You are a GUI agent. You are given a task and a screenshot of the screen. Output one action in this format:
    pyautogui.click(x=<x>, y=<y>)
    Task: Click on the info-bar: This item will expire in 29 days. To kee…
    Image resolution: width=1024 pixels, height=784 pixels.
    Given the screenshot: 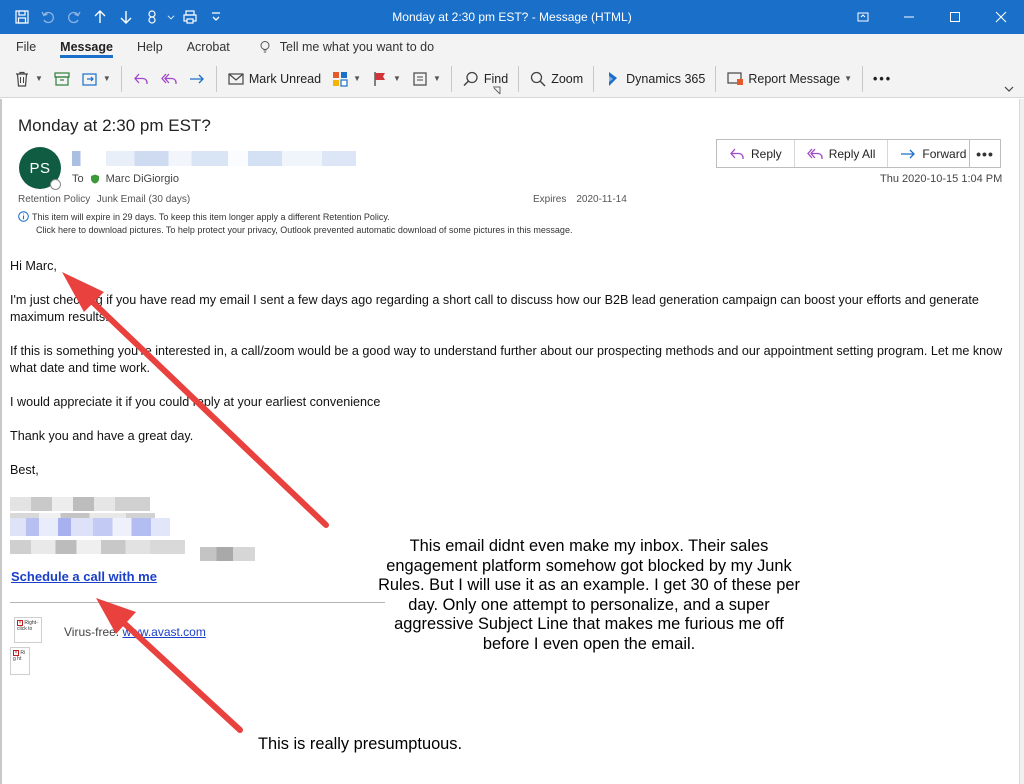 What is the action you would take?
    pyautogui.click(x=295, y=224)
    